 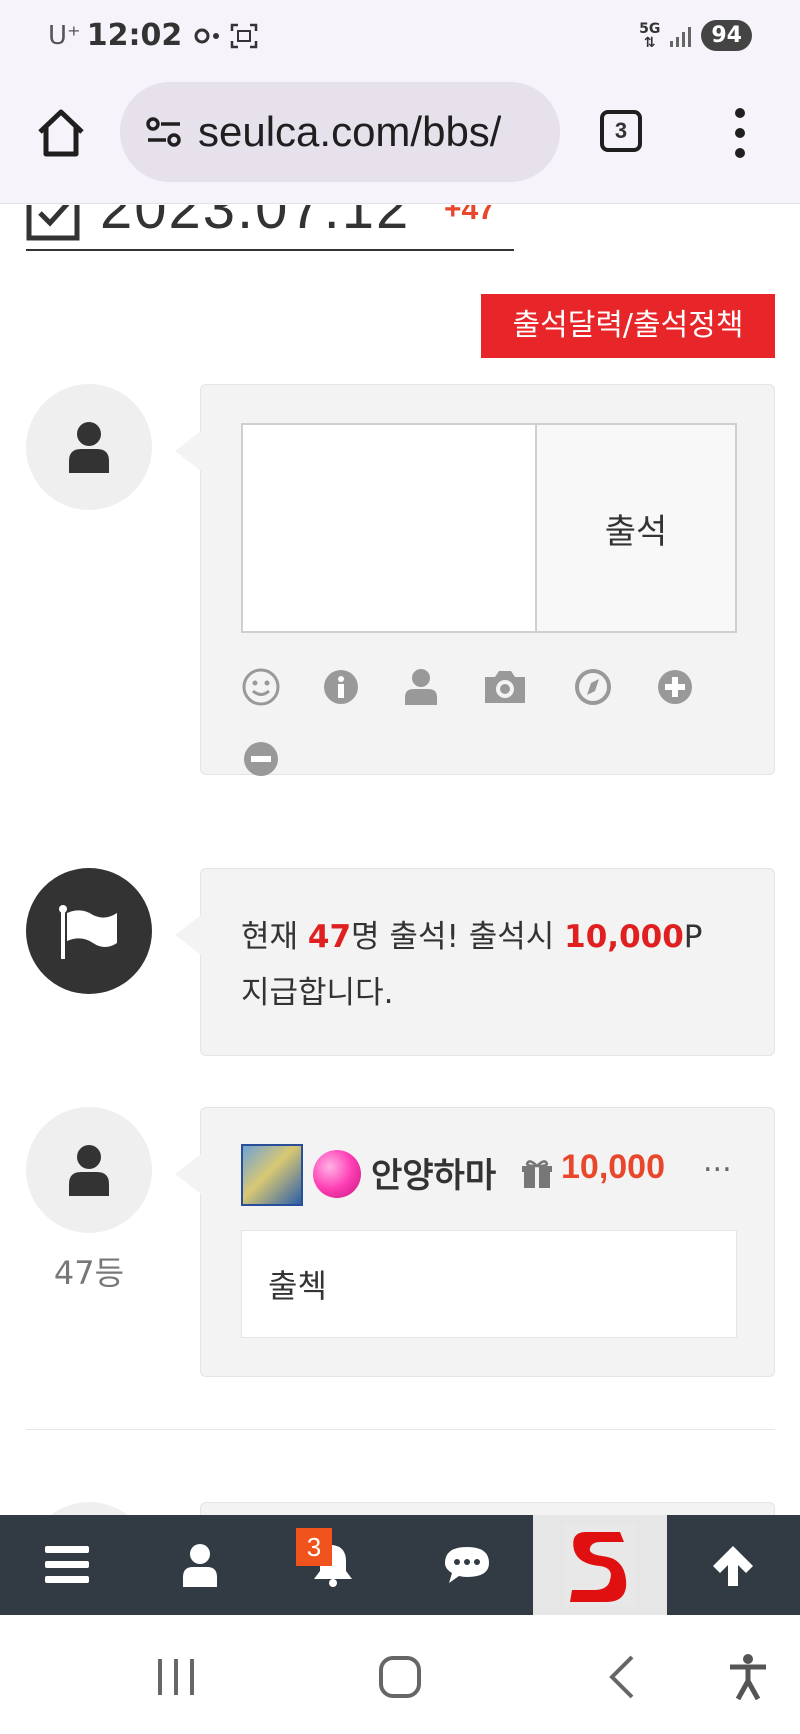 I want to click on battery-indicator: 94, so click(x=726, y=35).